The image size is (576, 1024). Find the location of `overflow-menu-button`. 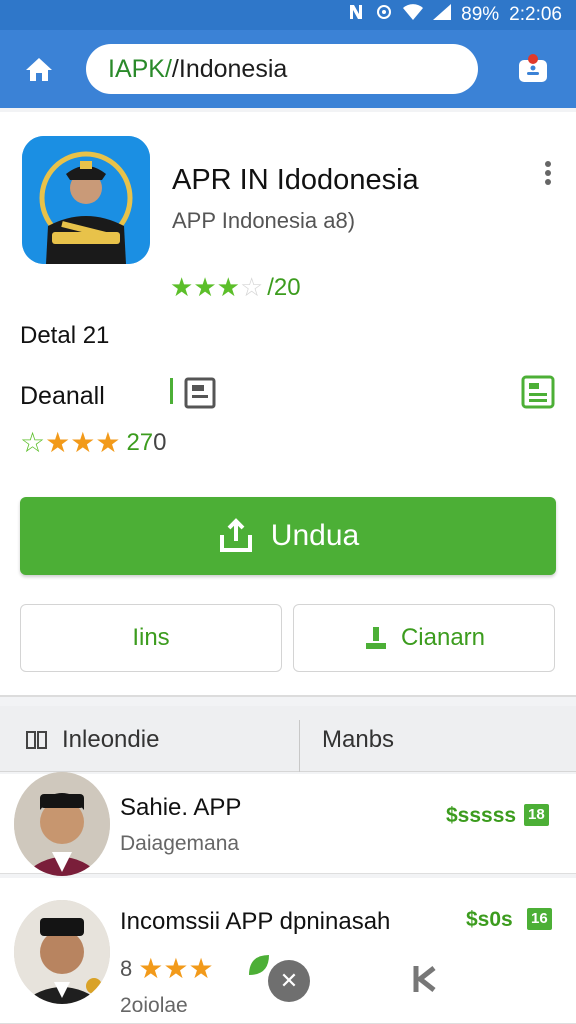

overflow-menu-button is located at coordinates (548, 173).